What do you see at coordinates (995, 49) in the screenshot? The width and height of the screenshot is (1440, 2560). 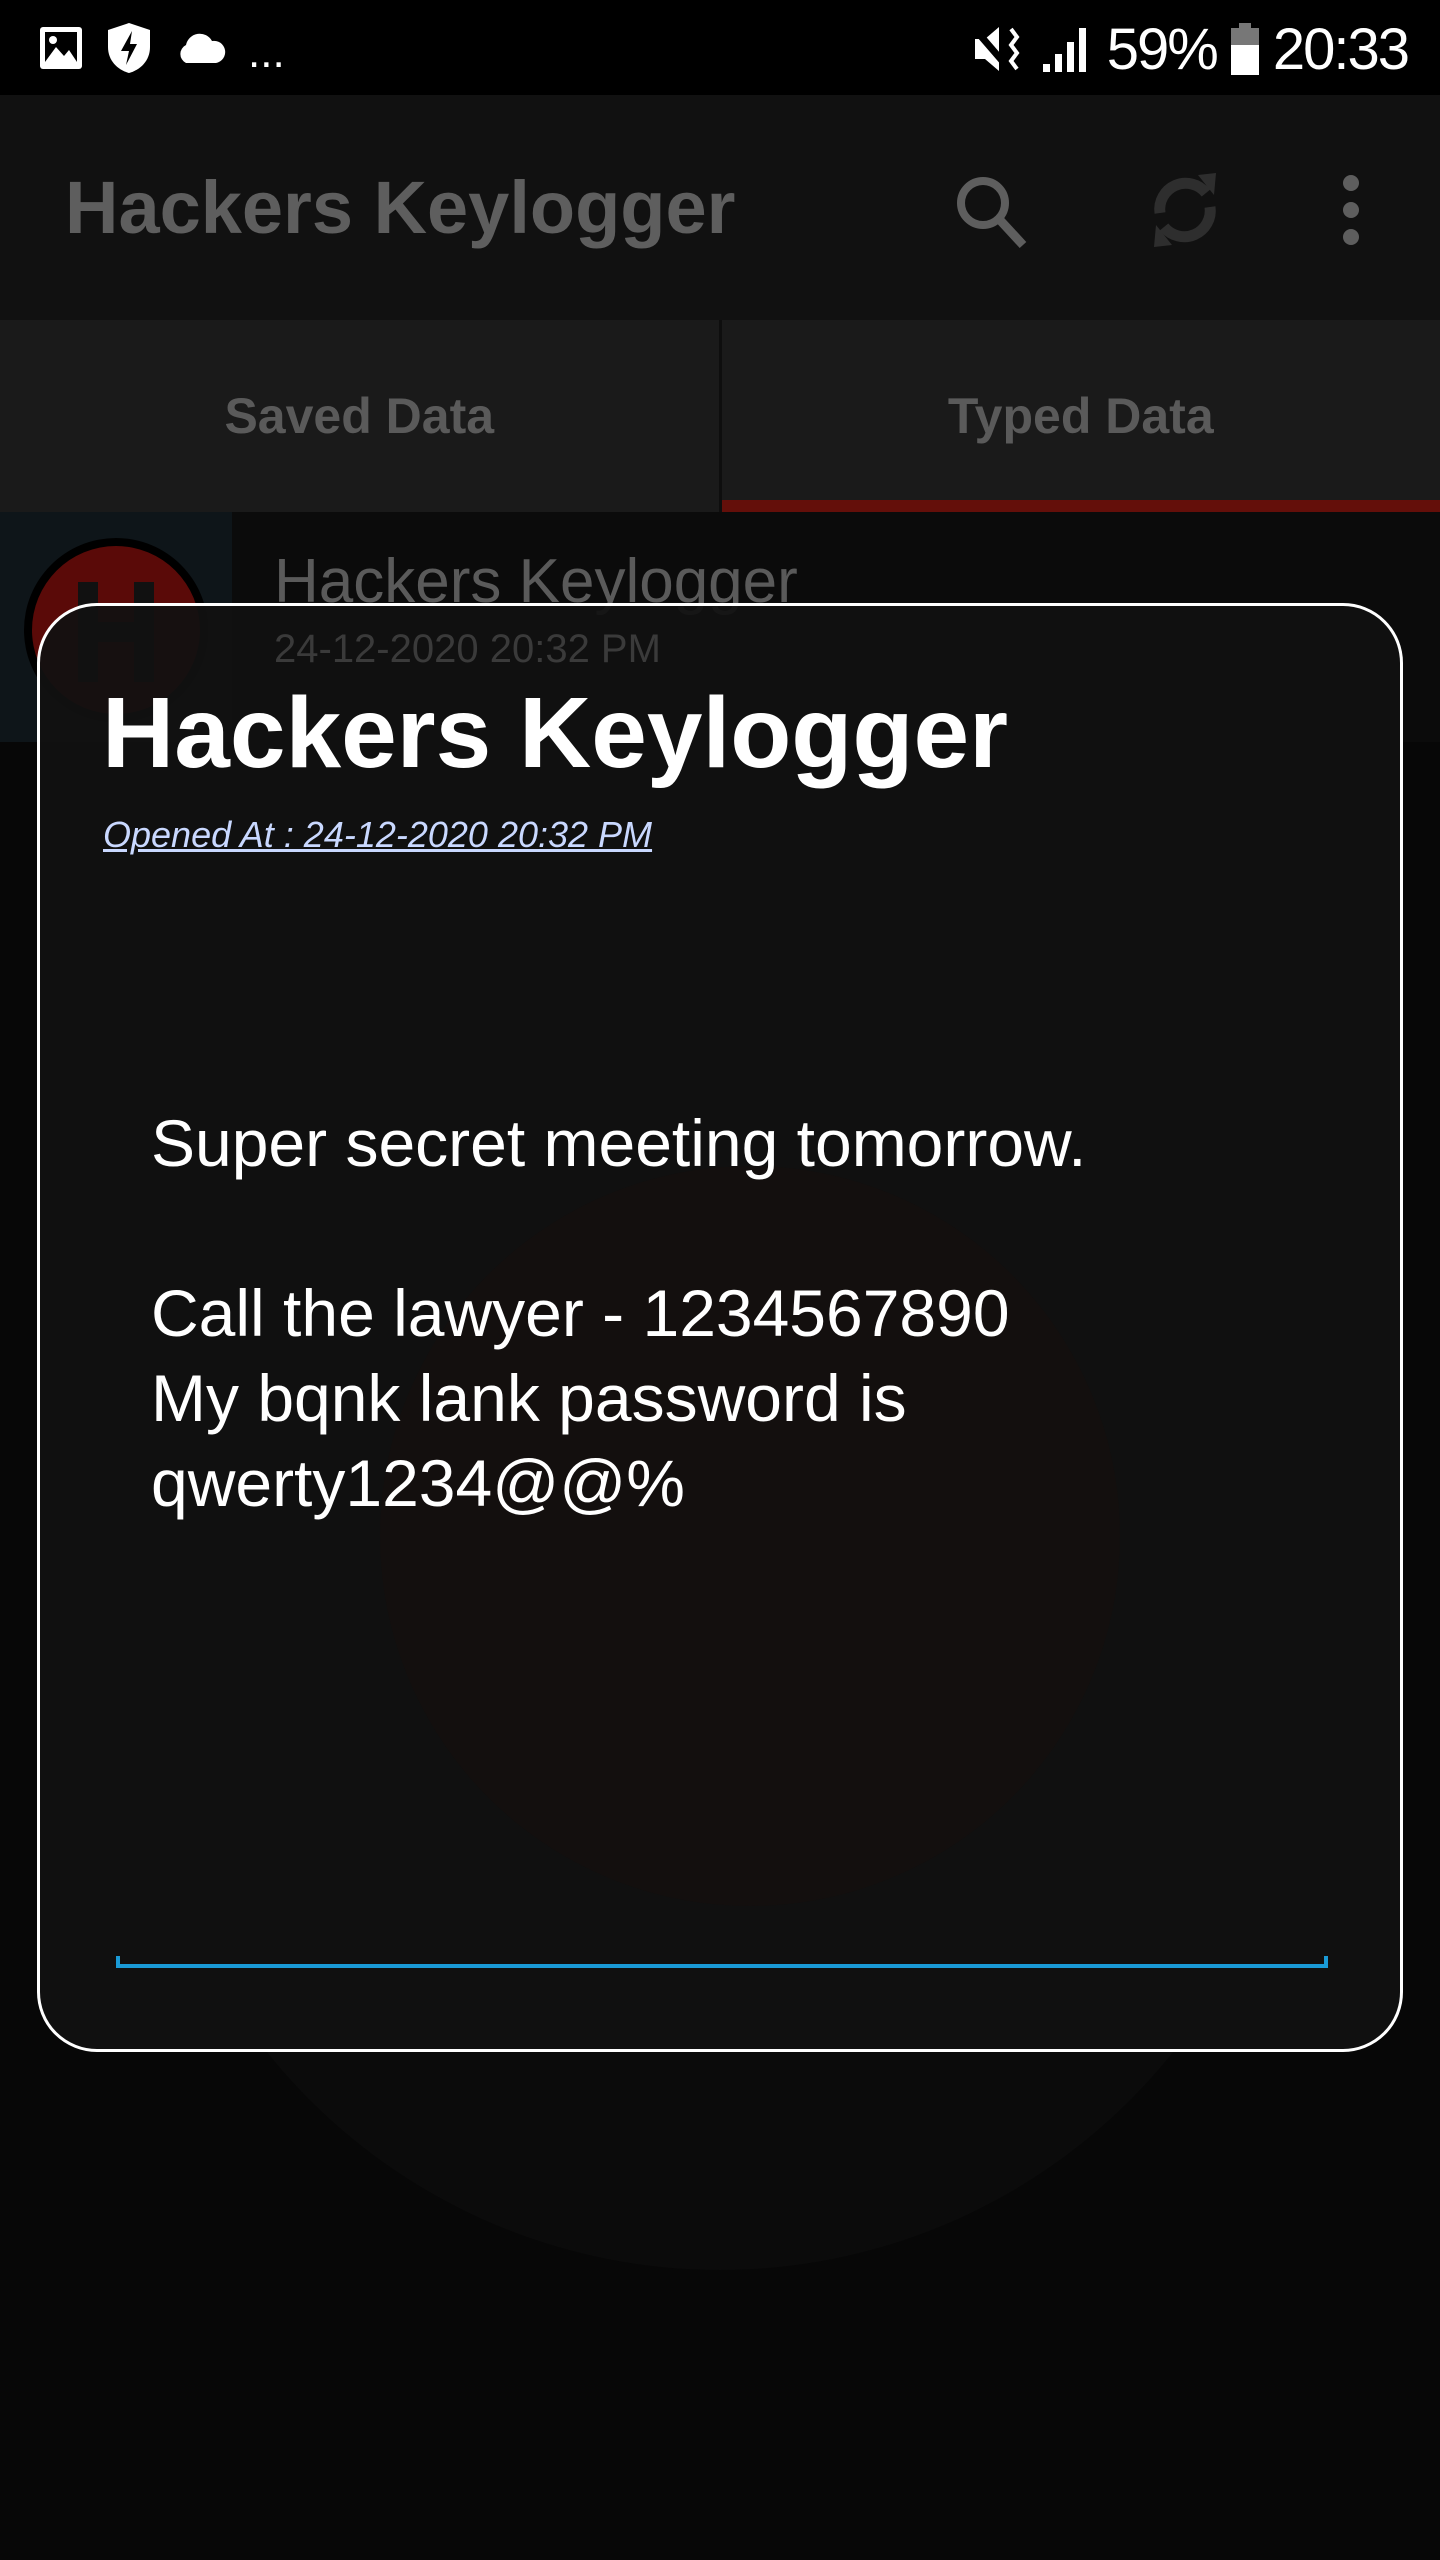 I see `vibrate-mute-icon` at bounding box center [995, 49].